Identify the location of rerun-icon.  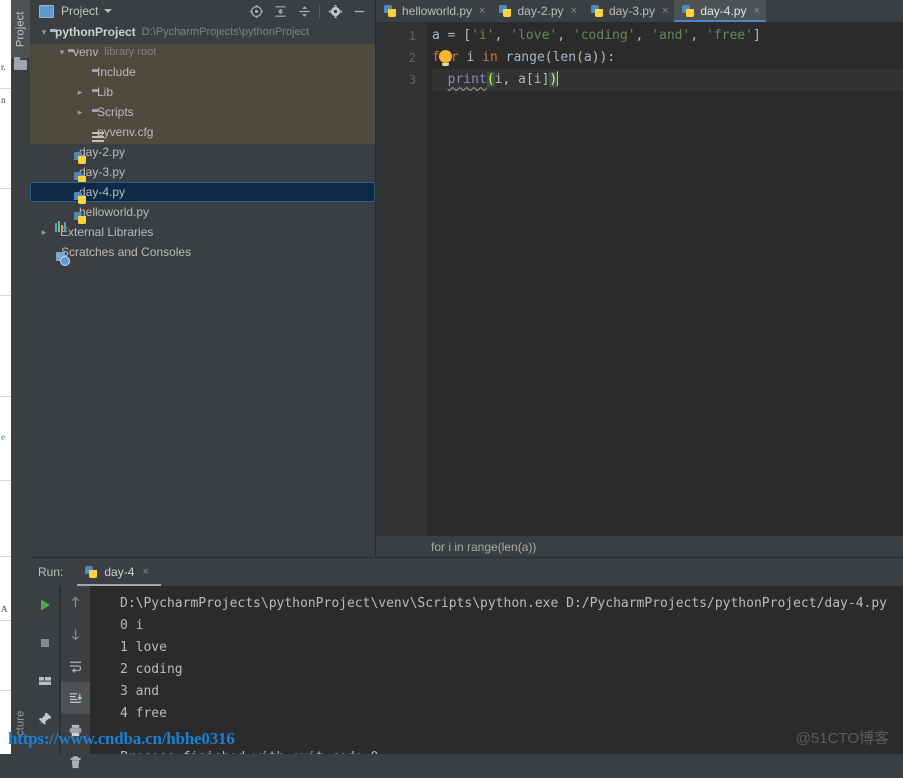
(44, 605).